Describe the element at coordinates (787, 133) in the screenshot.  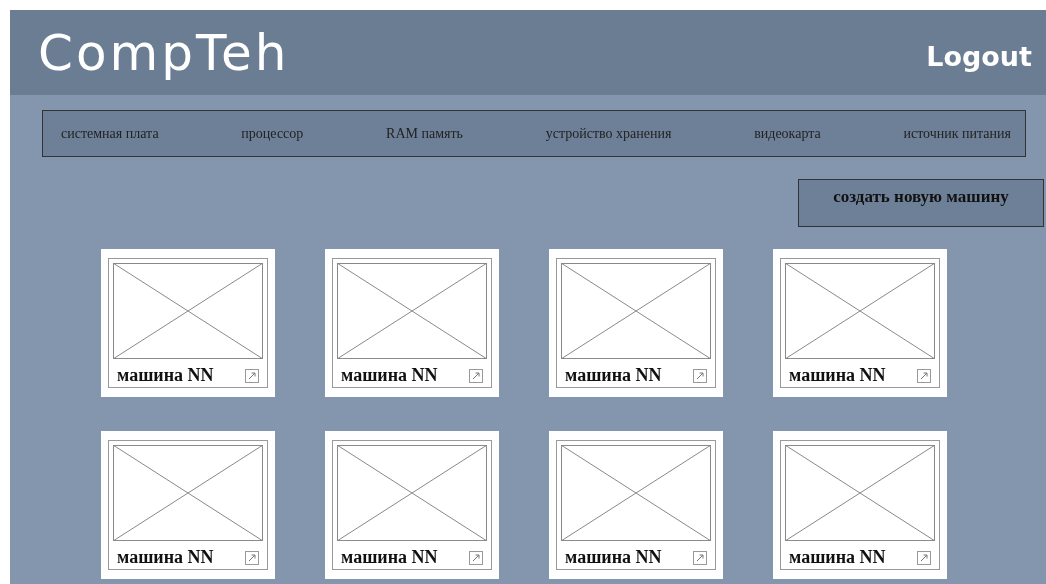
I see `nav-link: видеокарта` at that location.